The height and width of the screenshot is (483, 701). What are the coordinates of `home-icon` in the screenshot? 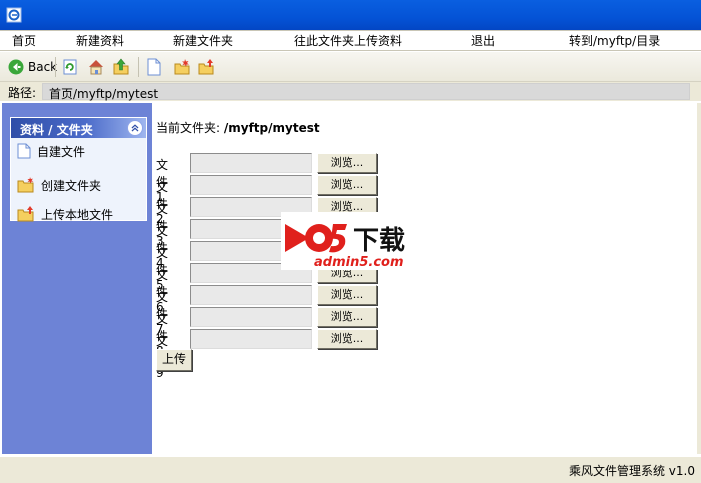 It's located at (96, 67).